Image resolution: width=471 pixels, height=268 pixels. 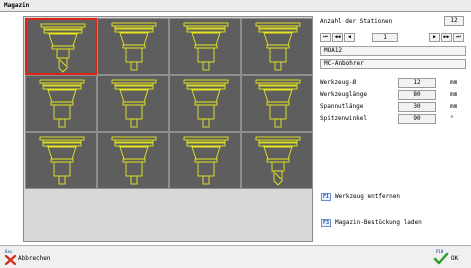 I want to click on f1-key-icon: F1, so click(x=326, y=197).